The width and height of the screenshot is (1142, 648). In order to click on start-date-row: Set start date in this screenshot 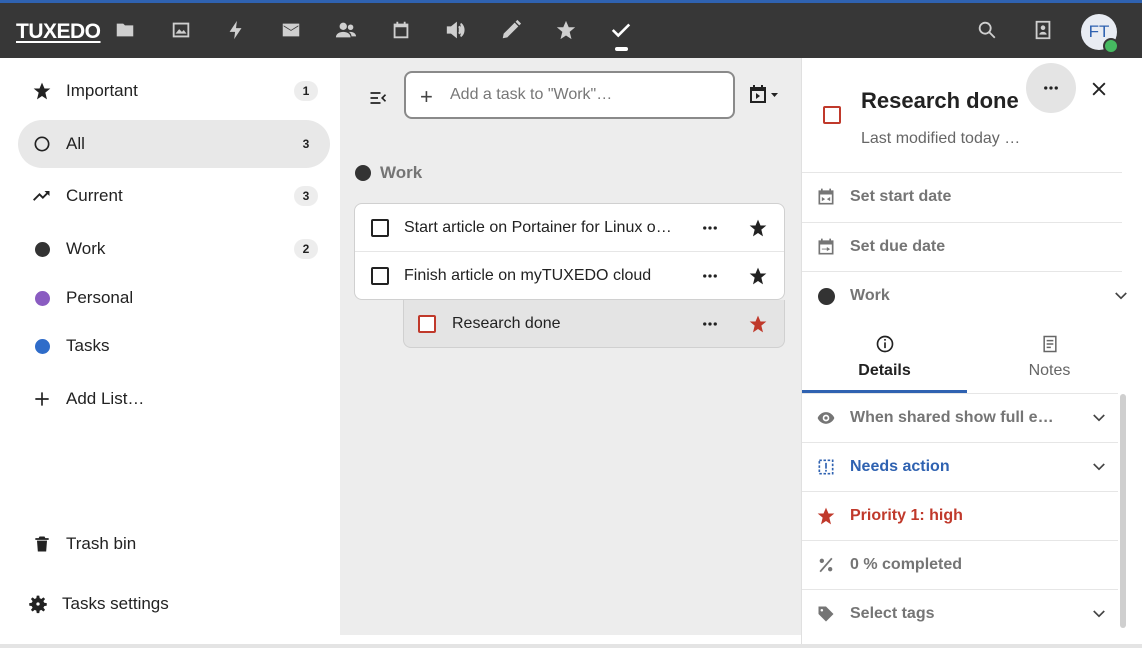, I will do `click(962, 196)`.